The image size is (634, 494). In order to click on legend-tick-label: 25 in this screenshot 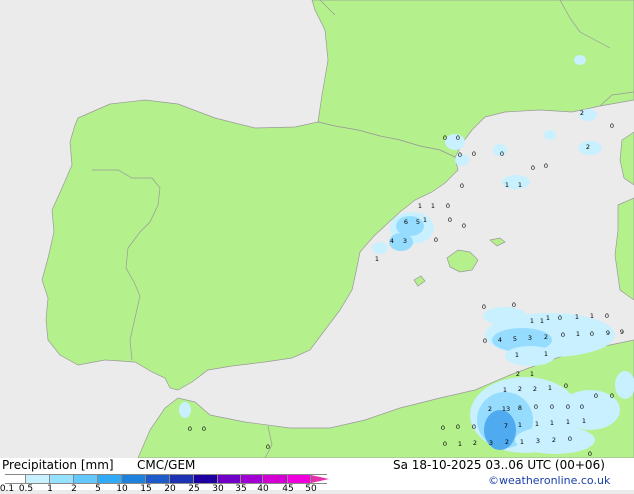, I will do `click(194, 489)`.